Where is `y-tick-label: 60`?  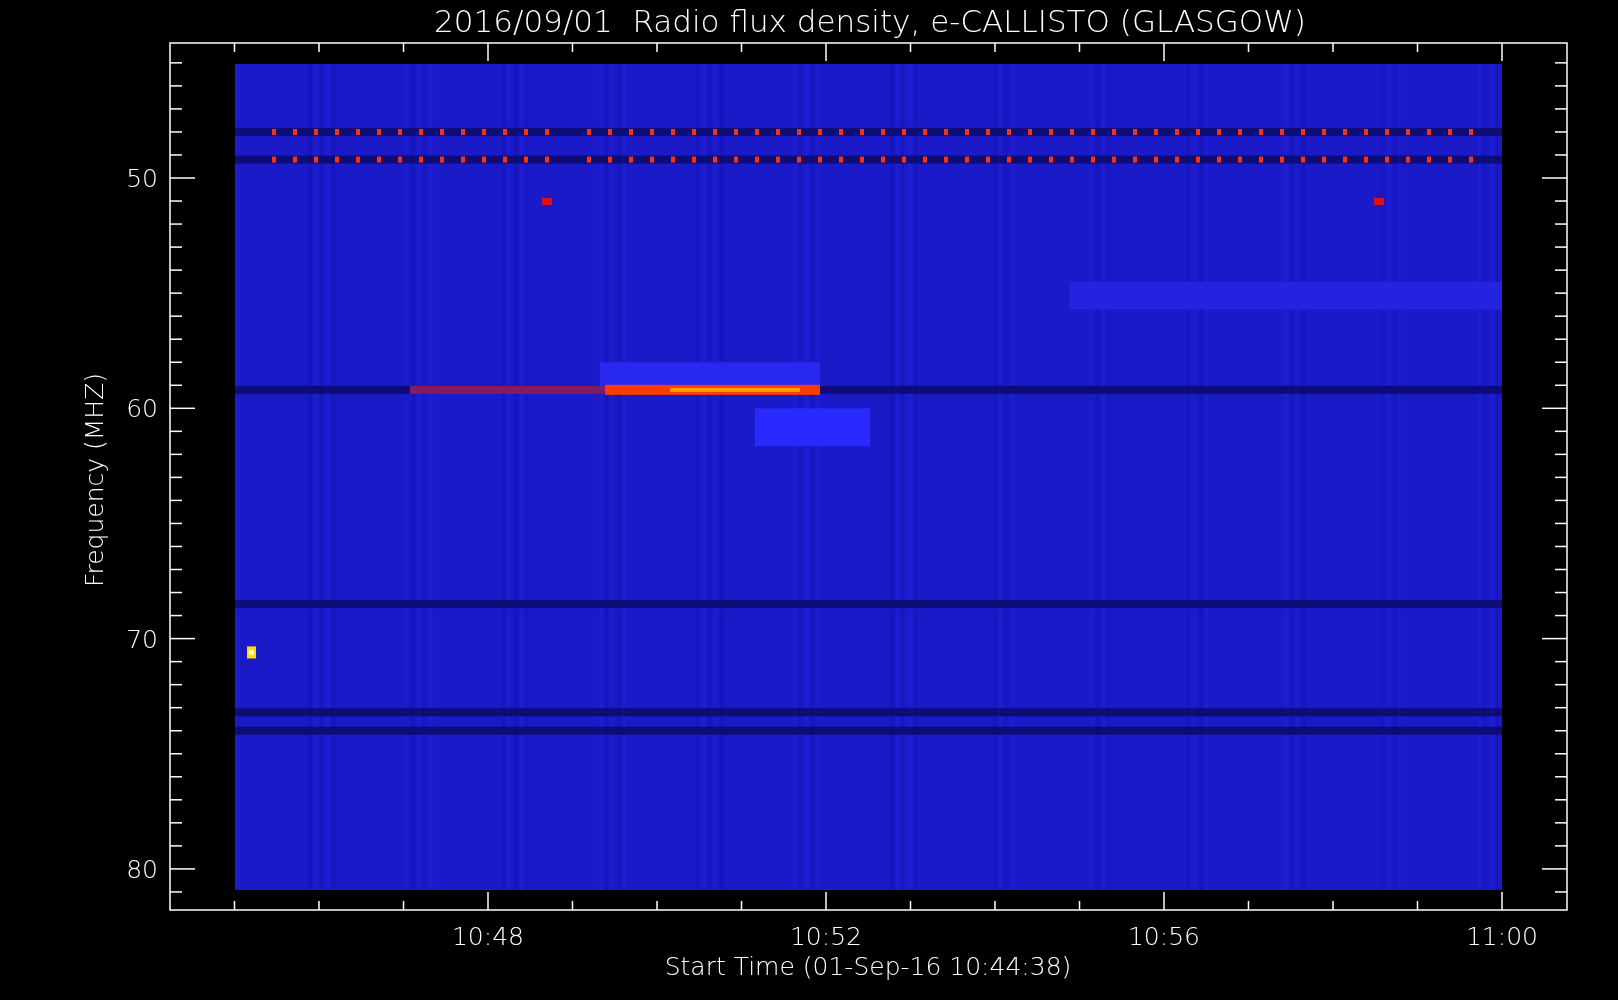 y-tick-label: 60 is located at coordinates (142, 409).